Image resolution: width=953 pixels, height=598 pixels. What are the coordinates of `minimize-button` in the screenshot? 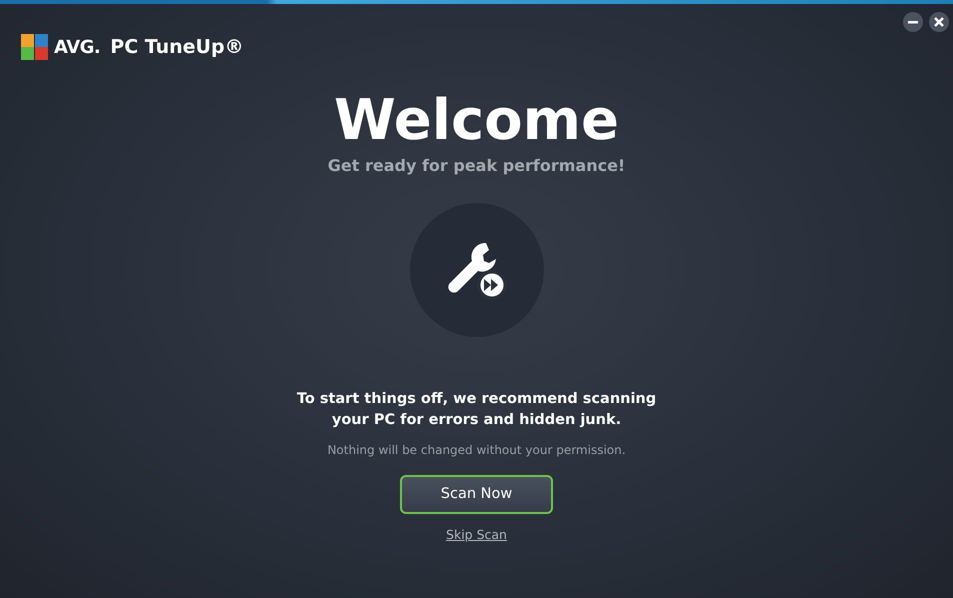 It's located at (913, 22).